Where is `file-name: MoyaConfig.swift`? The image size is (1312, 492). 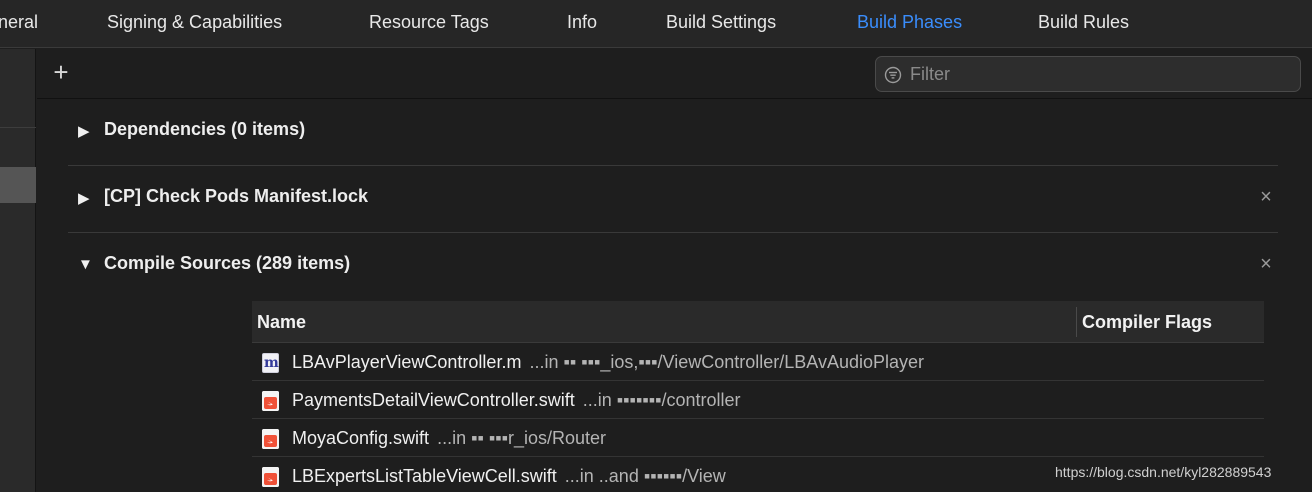
file-name: MoyaConfig.swift is located at coordinates (361, 438).